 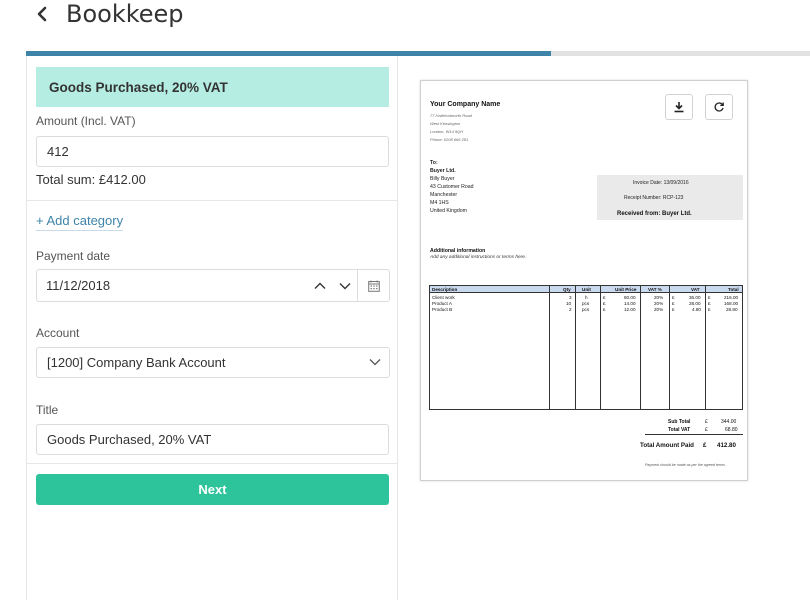 I want to click on to-label: To:, so click(x=434, y=163).